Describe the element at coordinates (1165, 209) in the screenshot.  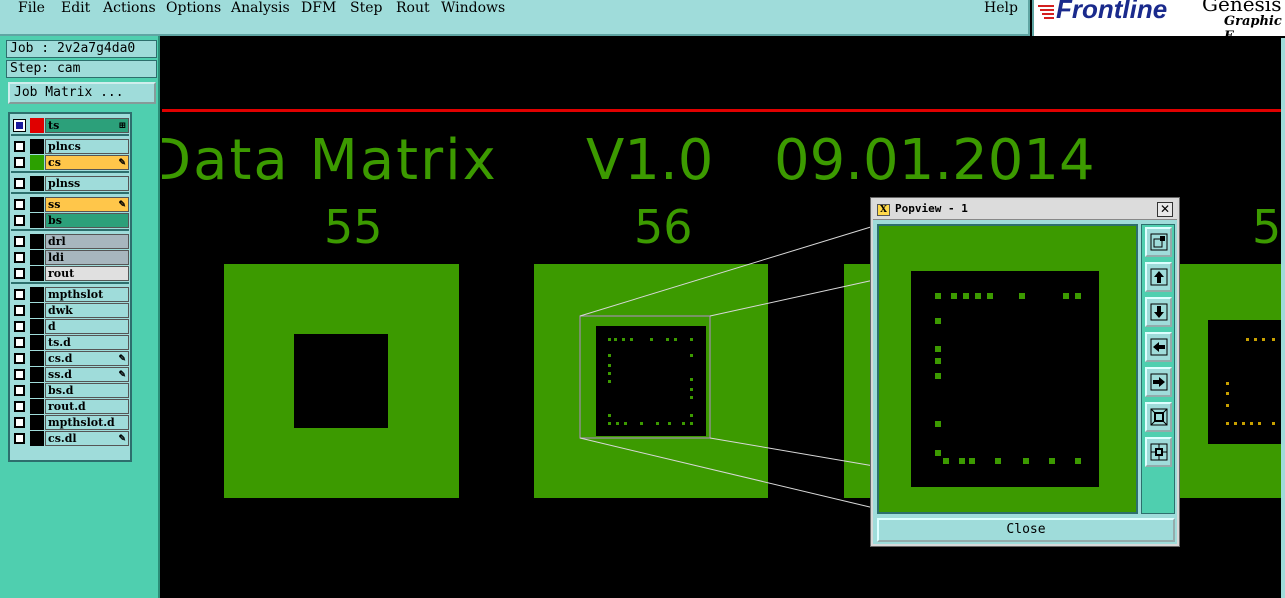
I see `close-icon: ✕` at that location.